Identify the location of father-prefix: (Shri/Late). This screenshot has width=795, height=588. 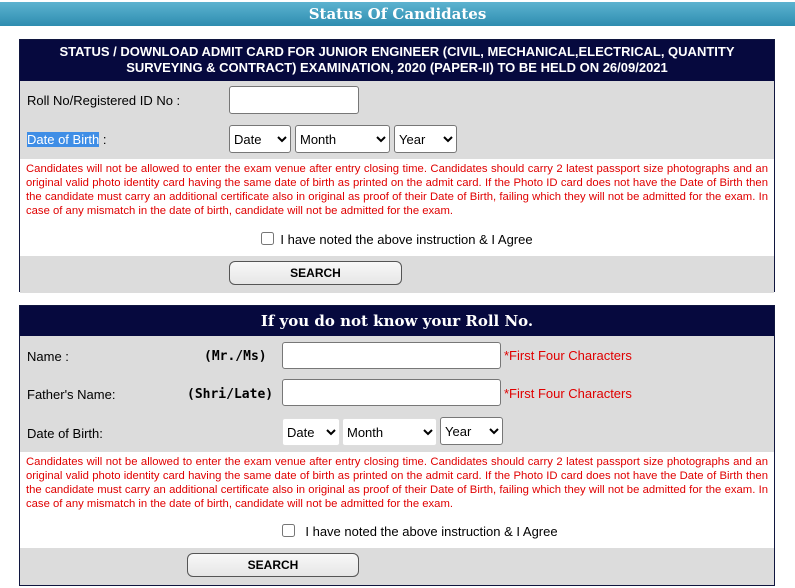
(230, 394).